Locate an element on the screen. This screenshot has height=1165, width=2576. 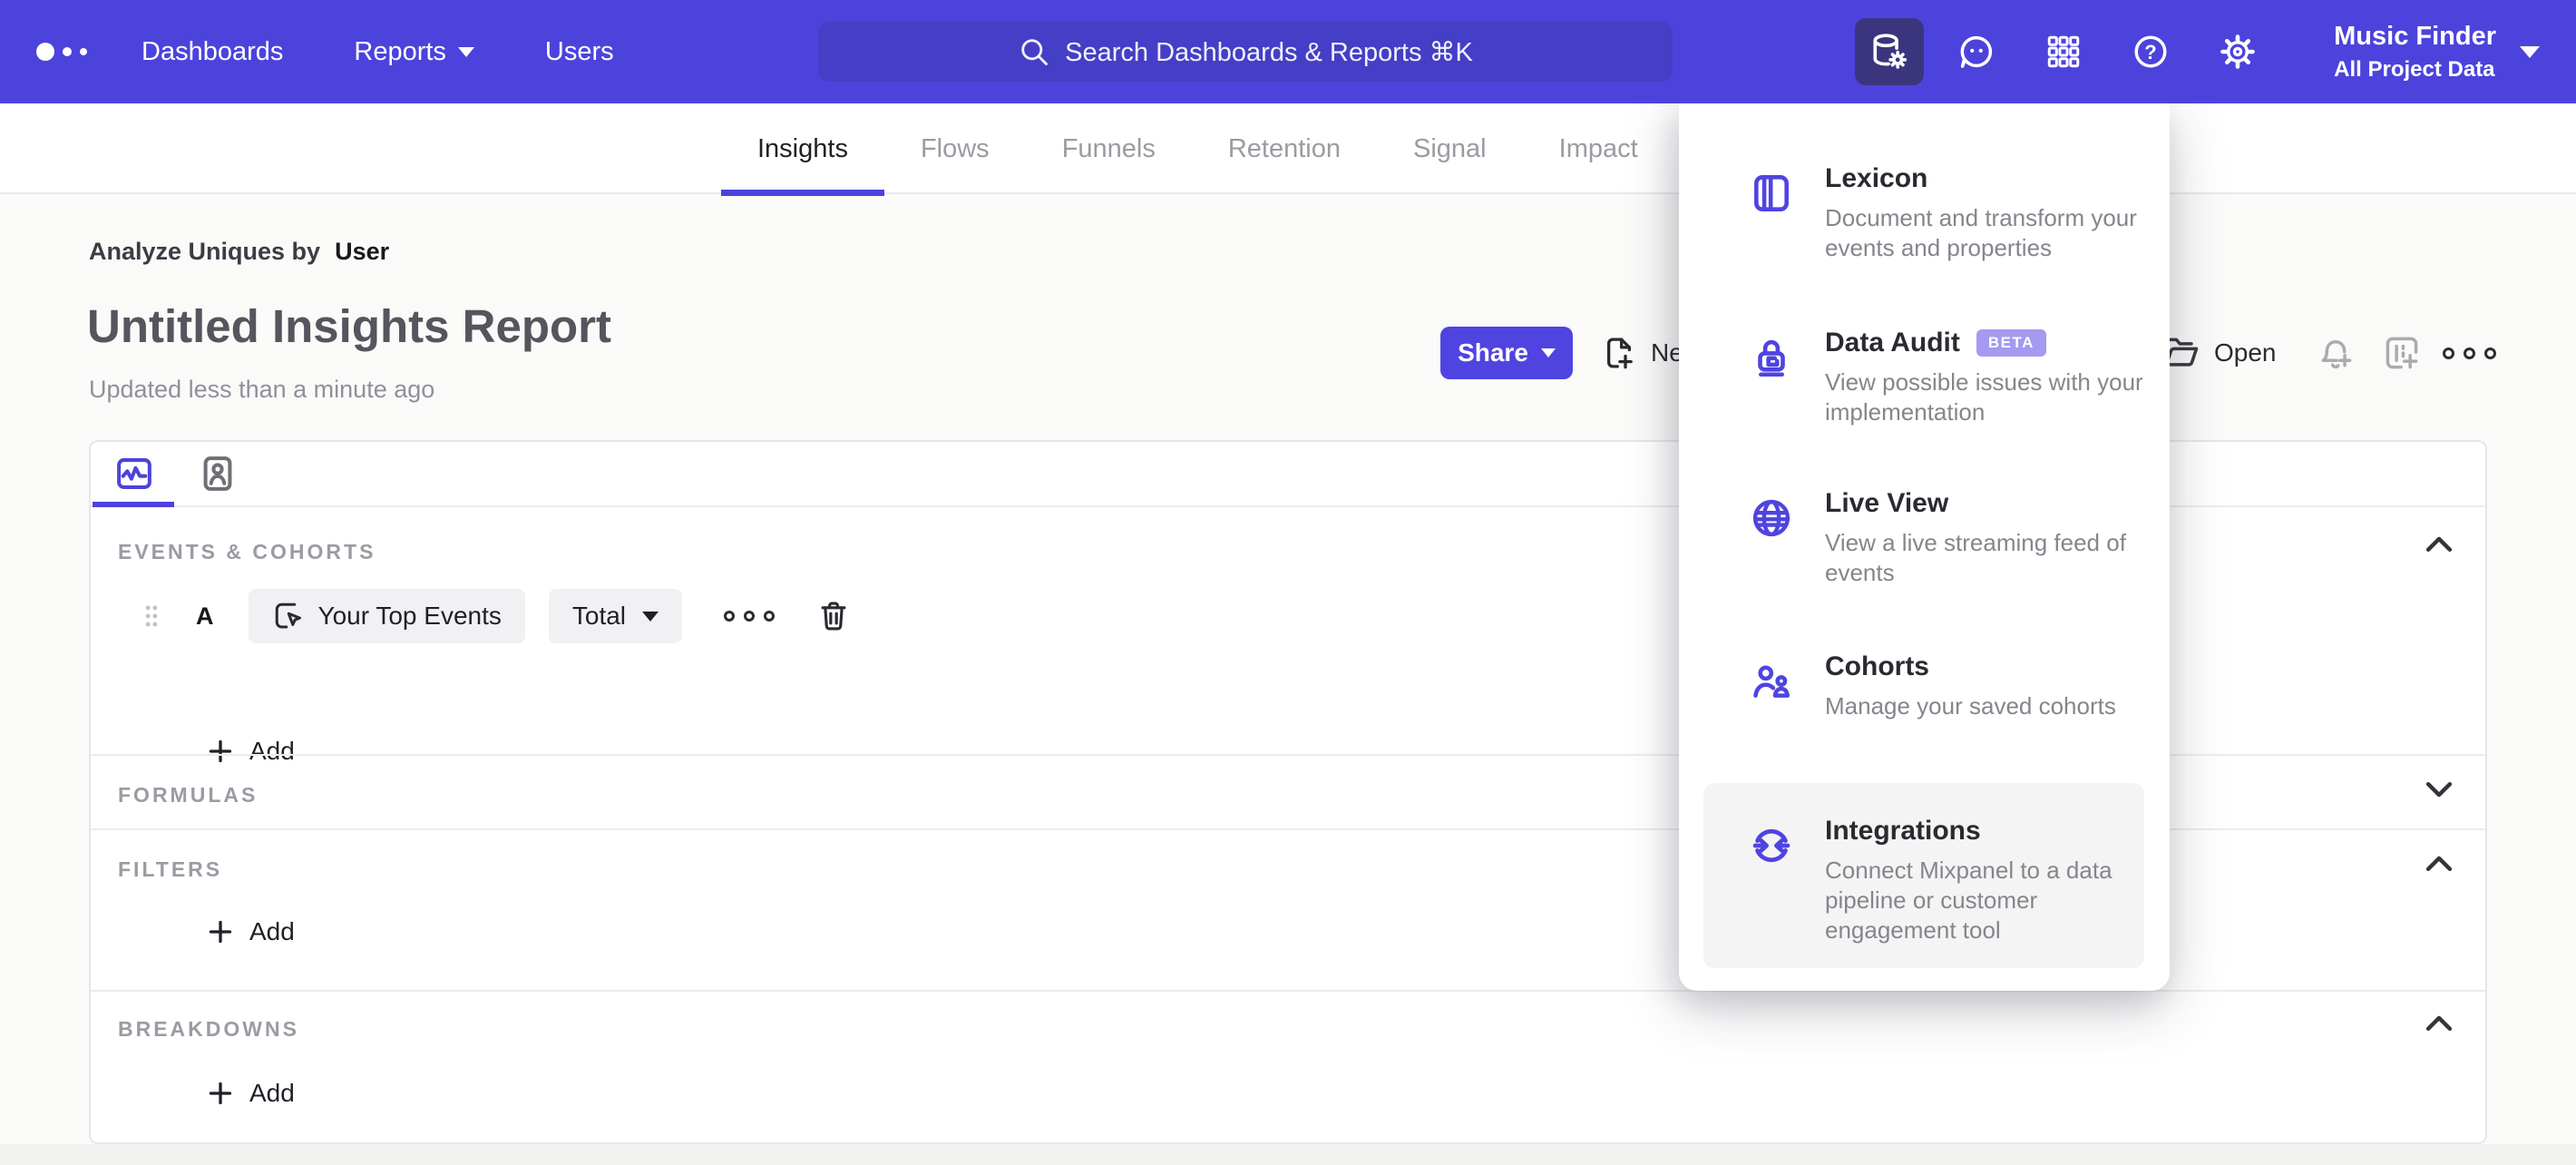
menu-item-description: Manage your saved cohorts is located at coordinates (1970, 706).